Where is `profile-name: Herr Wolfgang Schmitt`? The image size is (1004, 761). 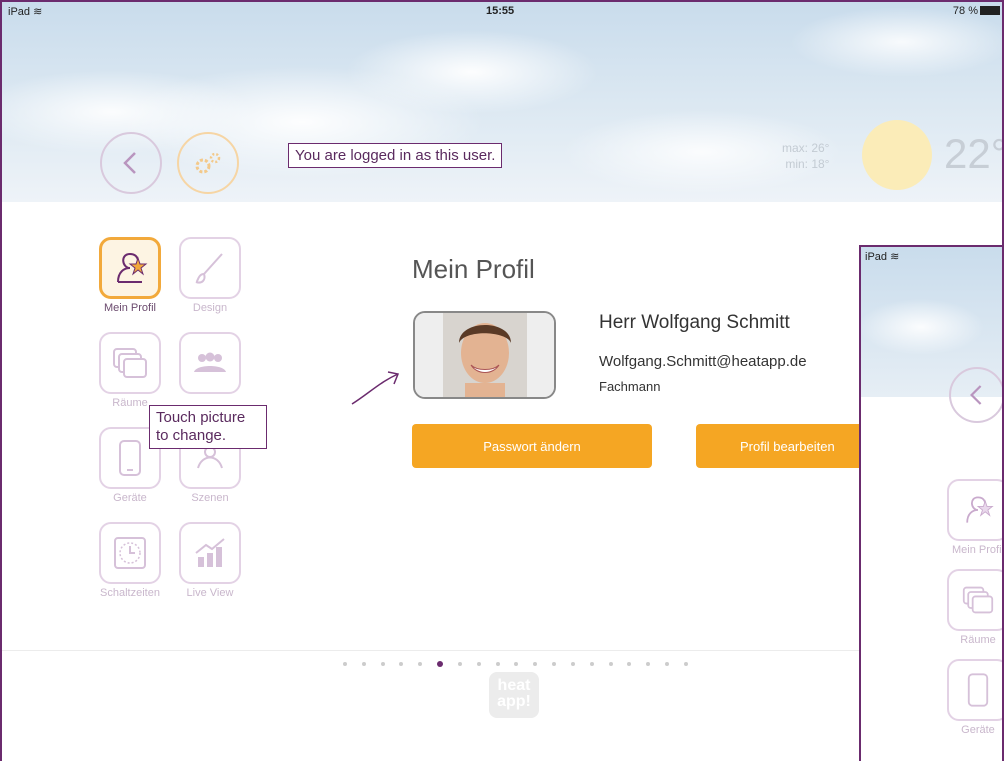 profile-name: Herr Wolfgang Schmitt is located at coordinates (694, 322).